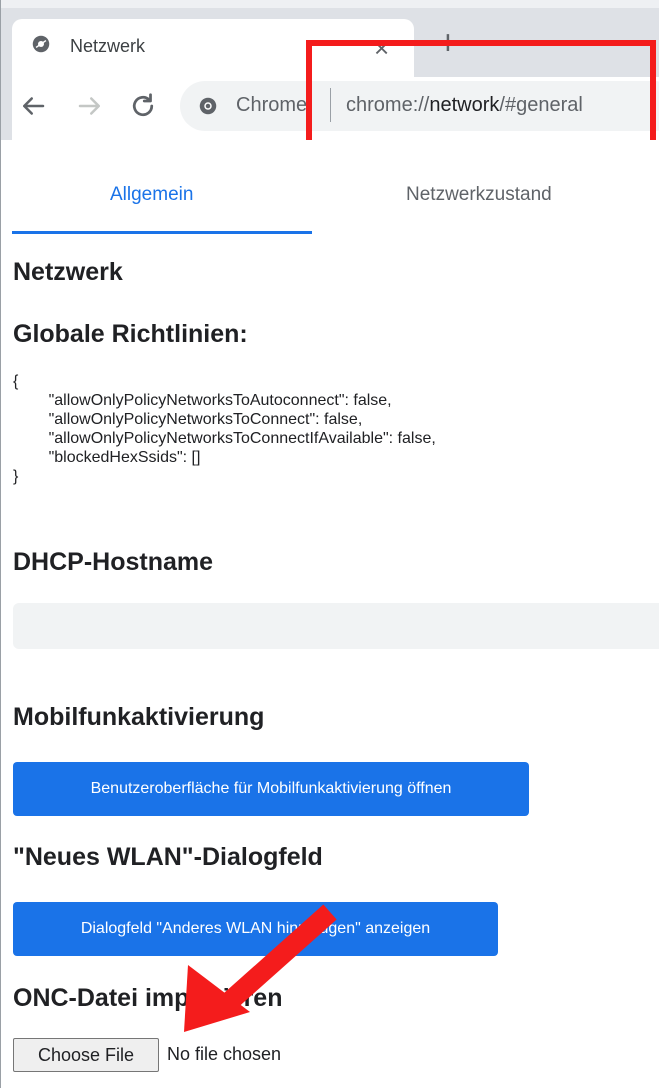 The width and height of the screenshot is (659, 1088). Describe the element at coordinates (90, 106) in the screenshot. I see `arrow-right-icon` at that location.